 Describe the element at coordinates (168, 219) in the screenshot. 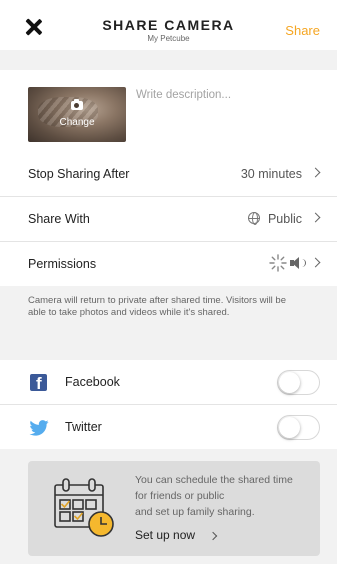

I see `share-with-row: Share With Public` at that location.